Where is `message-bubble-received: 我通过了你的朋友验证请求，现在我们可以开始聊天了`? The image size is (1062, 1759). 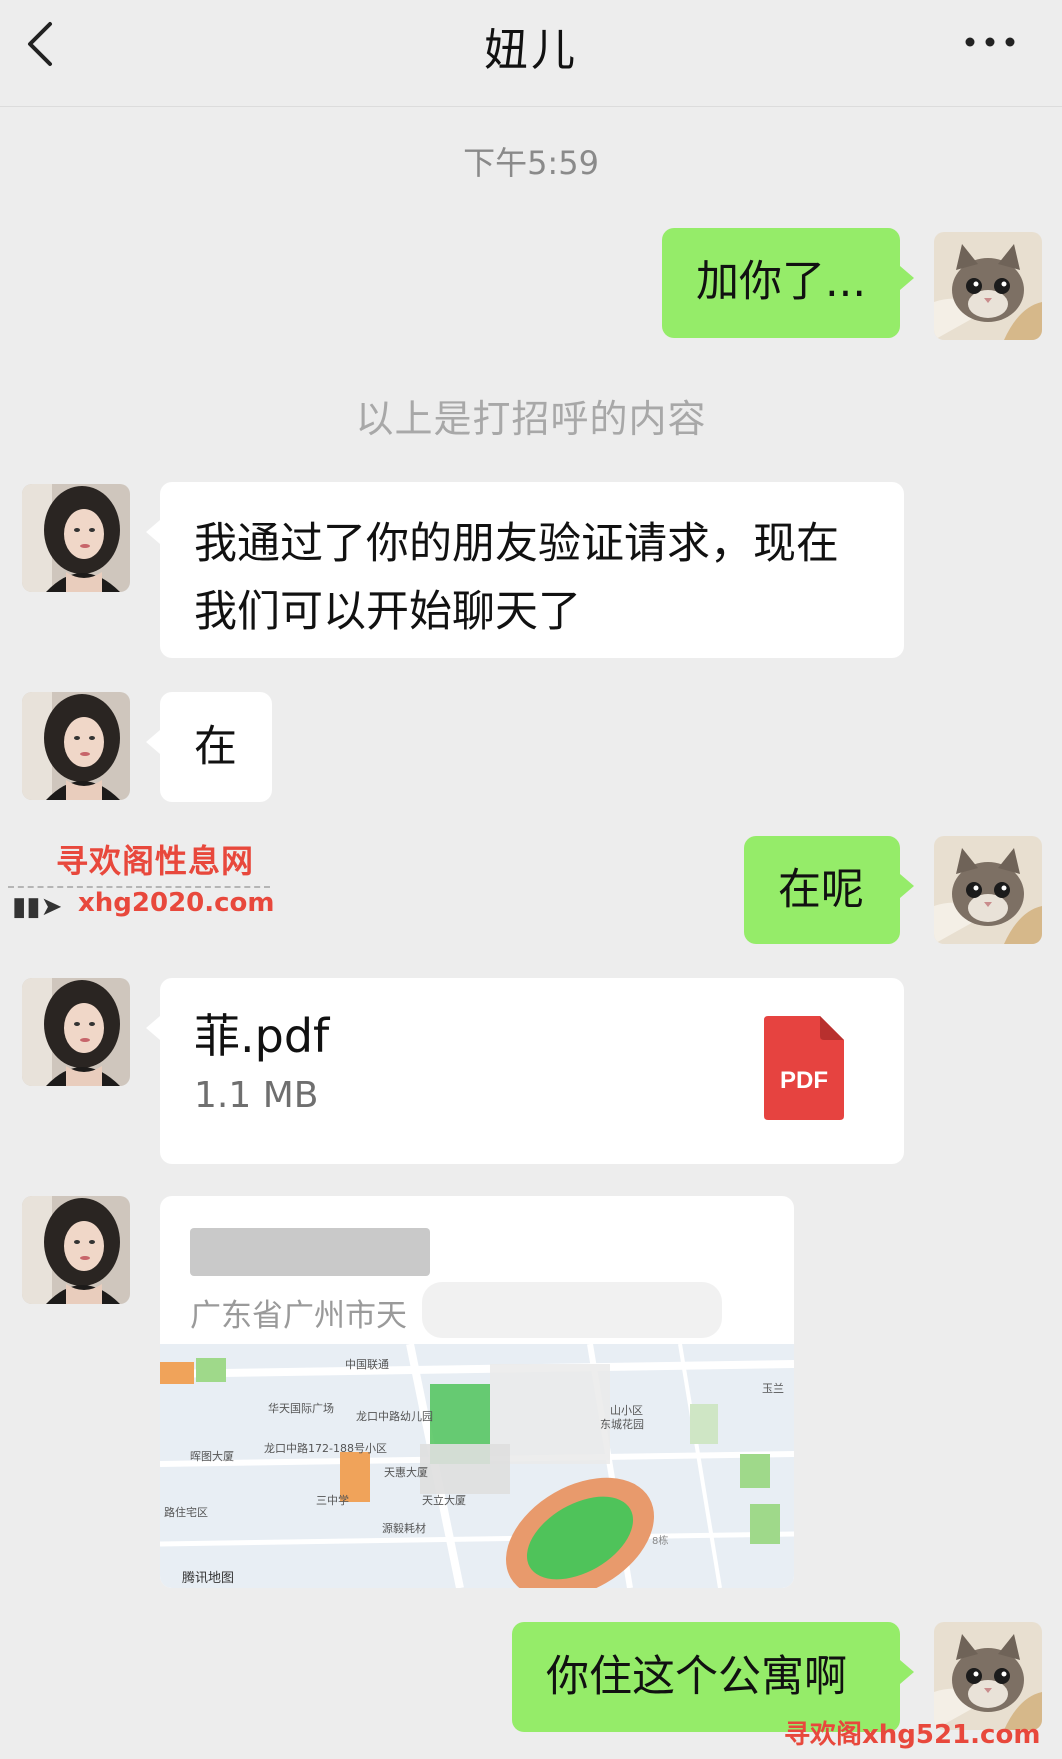
message-bubble-received: 我通过了你的朋友验证请求，现在我们可以开始聊天了 is located at coordinates (525, 570).